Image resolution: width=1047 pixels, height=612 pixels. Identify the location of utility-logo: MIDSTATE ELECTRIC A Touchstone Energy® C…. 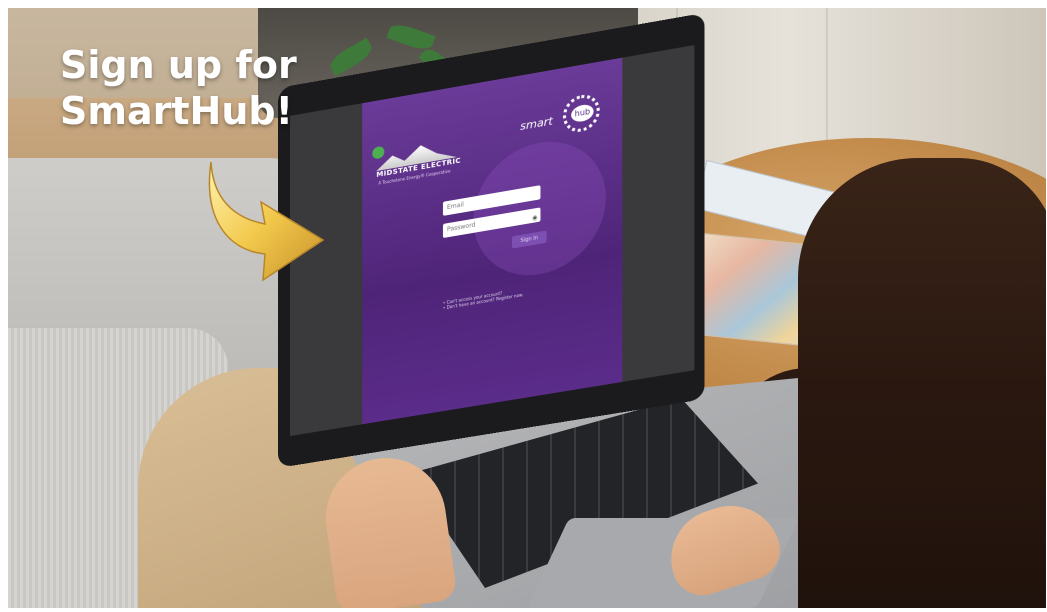
(419, 164).